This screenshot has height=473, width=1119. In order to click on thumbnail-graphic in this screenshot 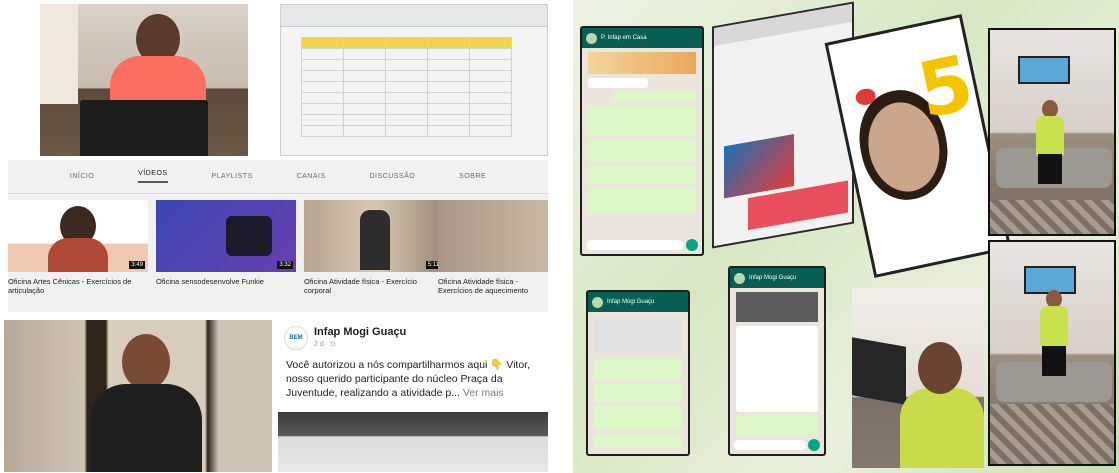, I will do `click(249, 236)`.